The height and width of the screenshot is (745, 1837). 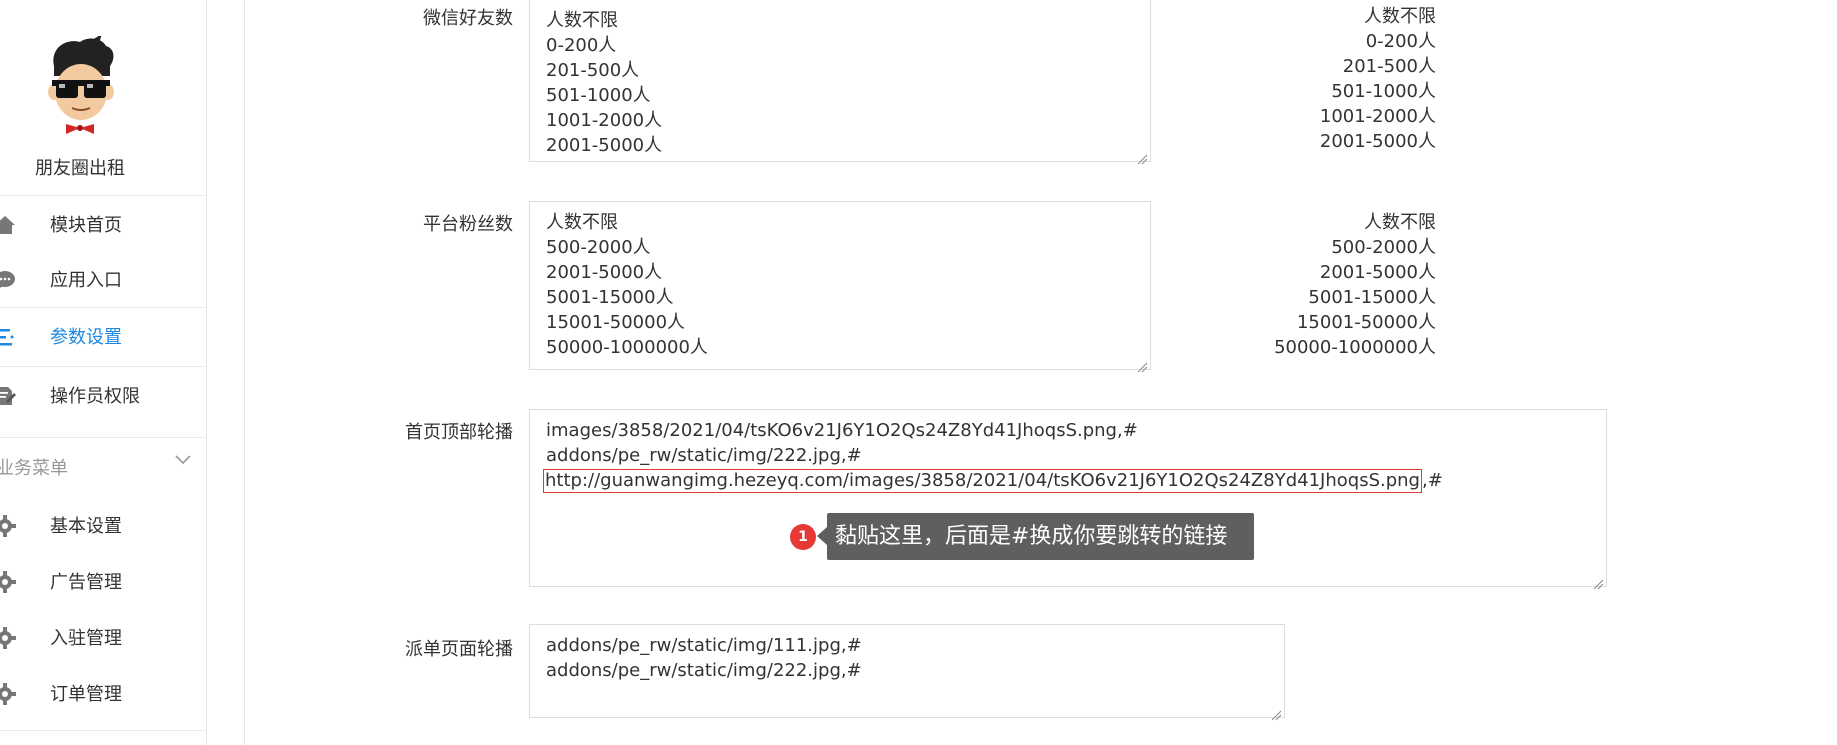 I want to click on nav-item-app-entry: 应用入口, so click(x=103, y=279).